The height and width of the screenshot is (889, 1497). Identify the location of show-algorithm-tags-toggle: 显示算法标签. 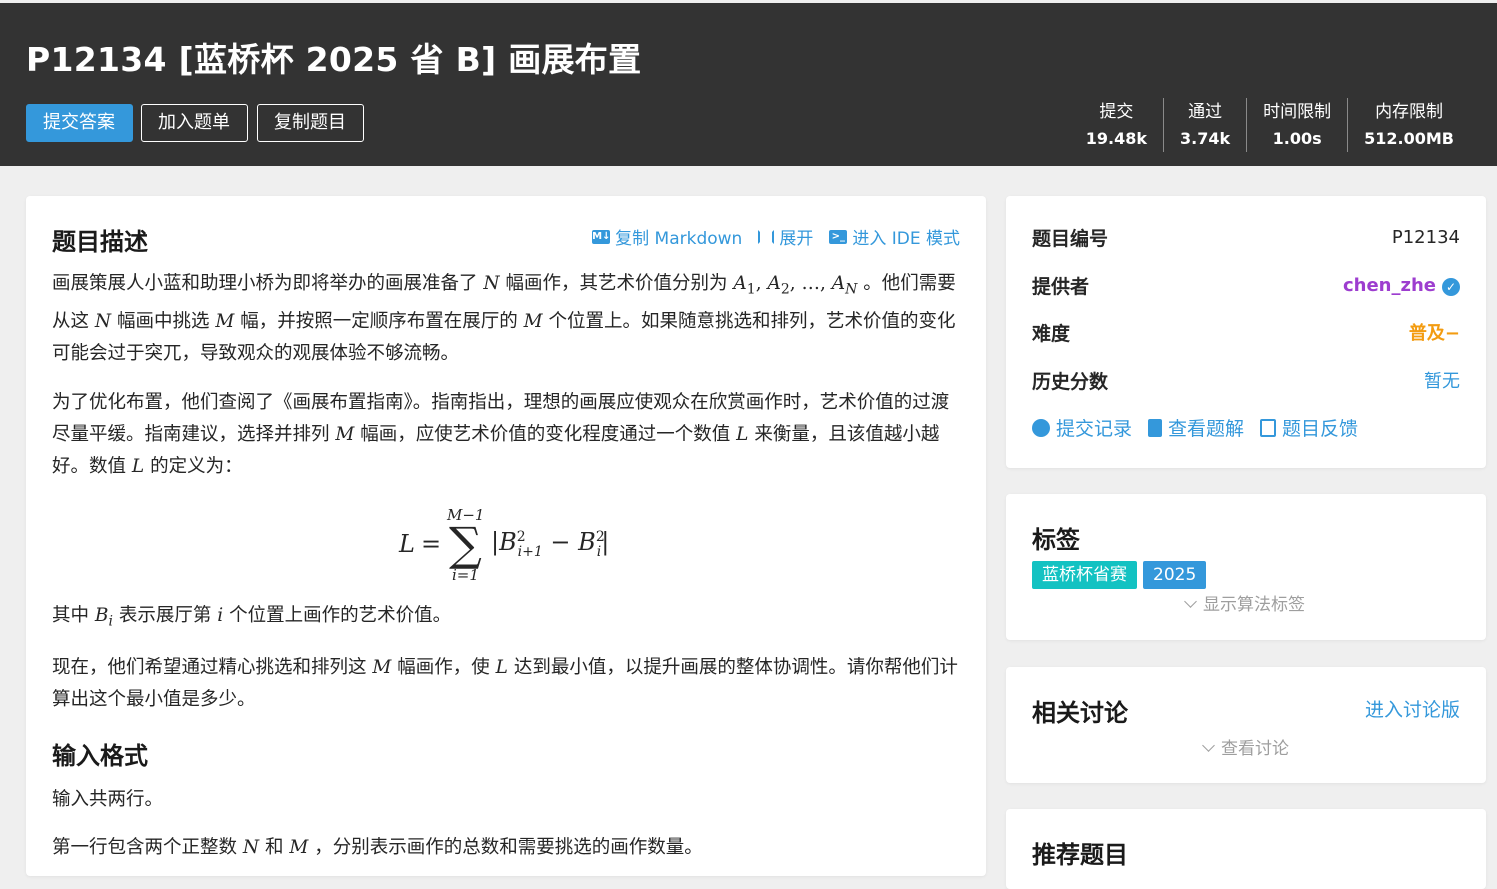
(1244, 602).